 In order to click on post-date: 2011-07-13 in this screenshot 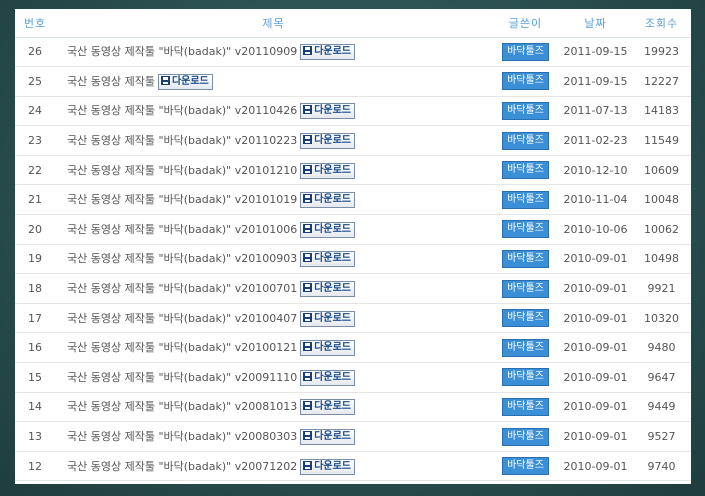, I will do `click(595, 111)`.